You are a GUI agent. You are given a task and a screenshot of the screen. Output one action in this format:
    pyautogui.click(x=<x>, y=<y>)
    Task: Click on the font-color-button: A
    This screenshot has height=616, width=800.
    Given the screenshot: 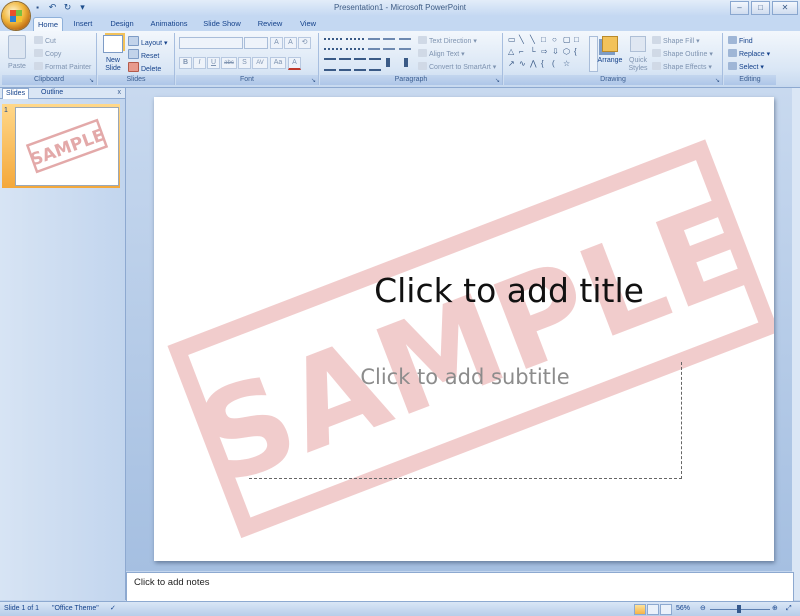 What is the action you would take?
    pyautogui.click(x=294, y=63)
    